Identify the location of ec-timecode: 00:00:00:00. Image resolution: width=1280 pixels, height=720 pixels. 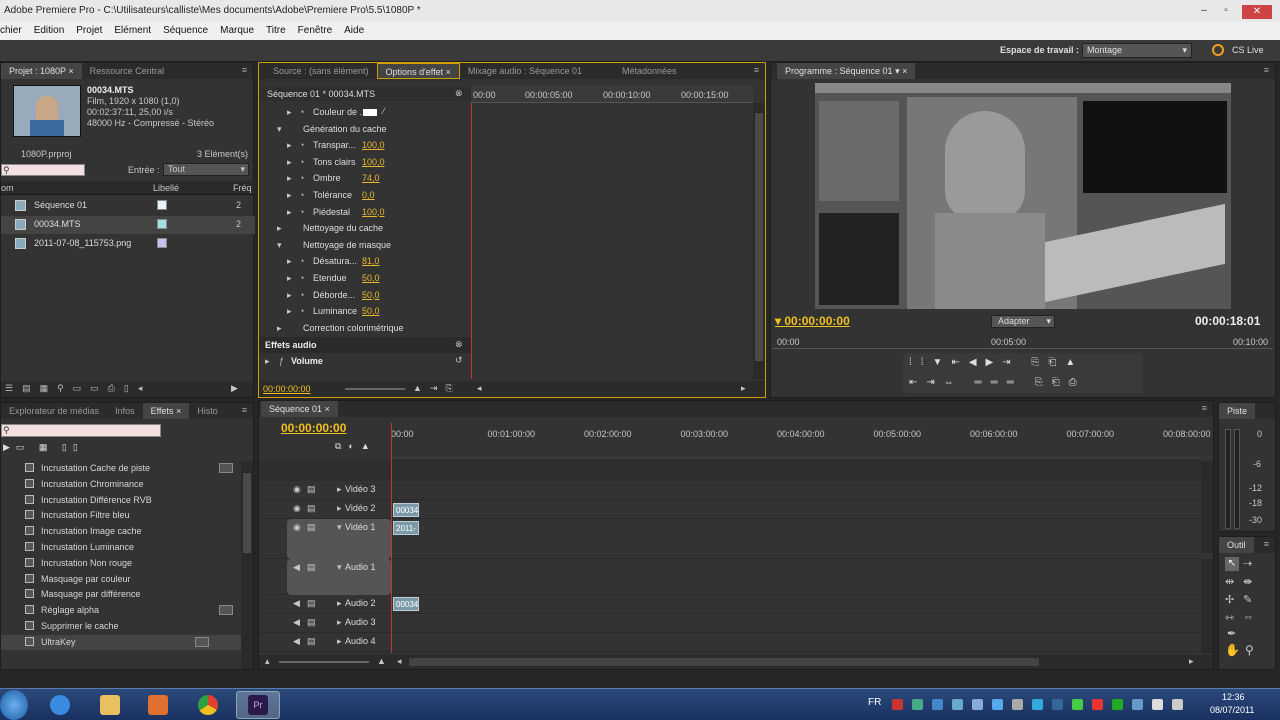
(287, 389).